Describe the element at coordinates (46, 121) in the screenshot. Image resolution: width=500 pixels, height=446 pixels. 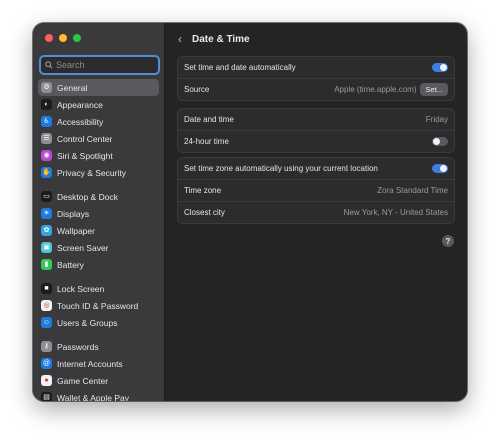
I see `accessibility-icon: ♿` at that location.